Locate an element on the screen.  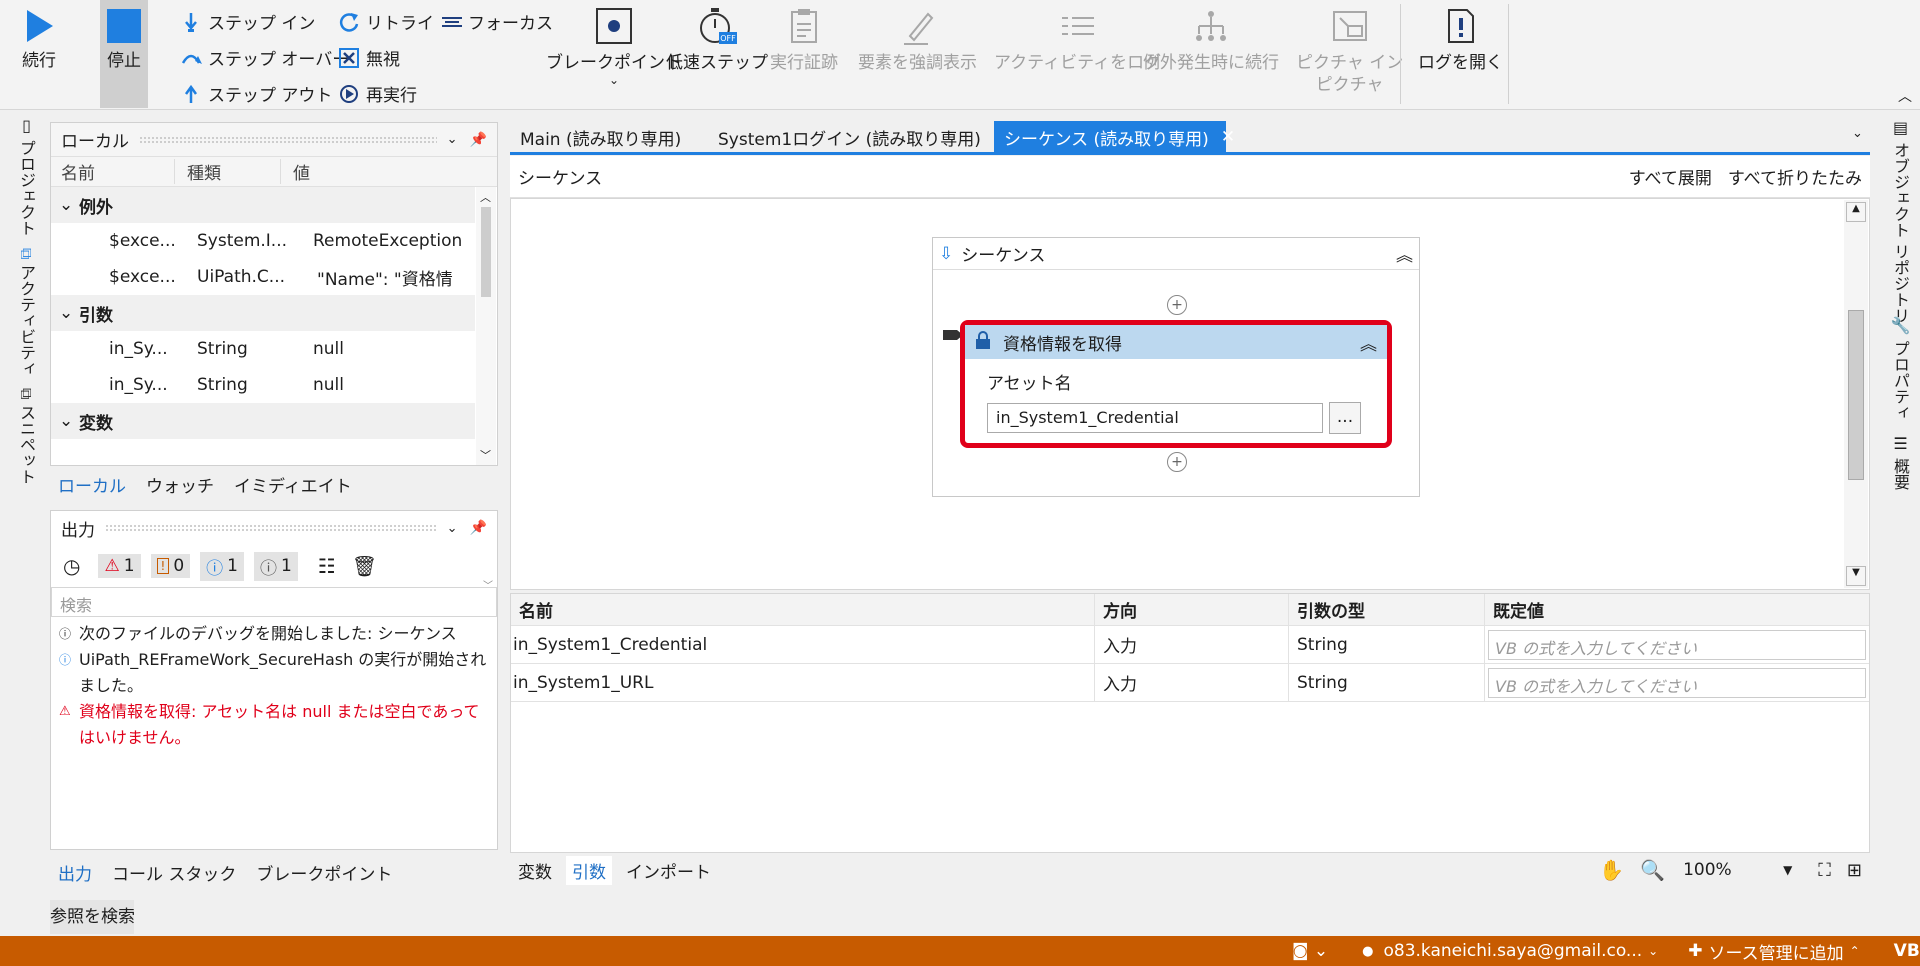
ignore-button: 無視 is located at coordinates (369, 57).